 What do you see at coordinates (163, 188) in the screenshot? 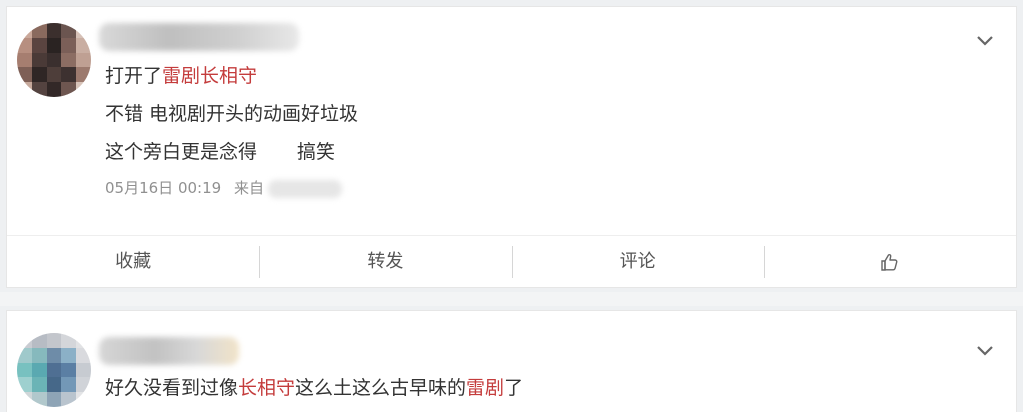
I see `timestamp: 05月16日 00:19` at bounding box center [163, 188].